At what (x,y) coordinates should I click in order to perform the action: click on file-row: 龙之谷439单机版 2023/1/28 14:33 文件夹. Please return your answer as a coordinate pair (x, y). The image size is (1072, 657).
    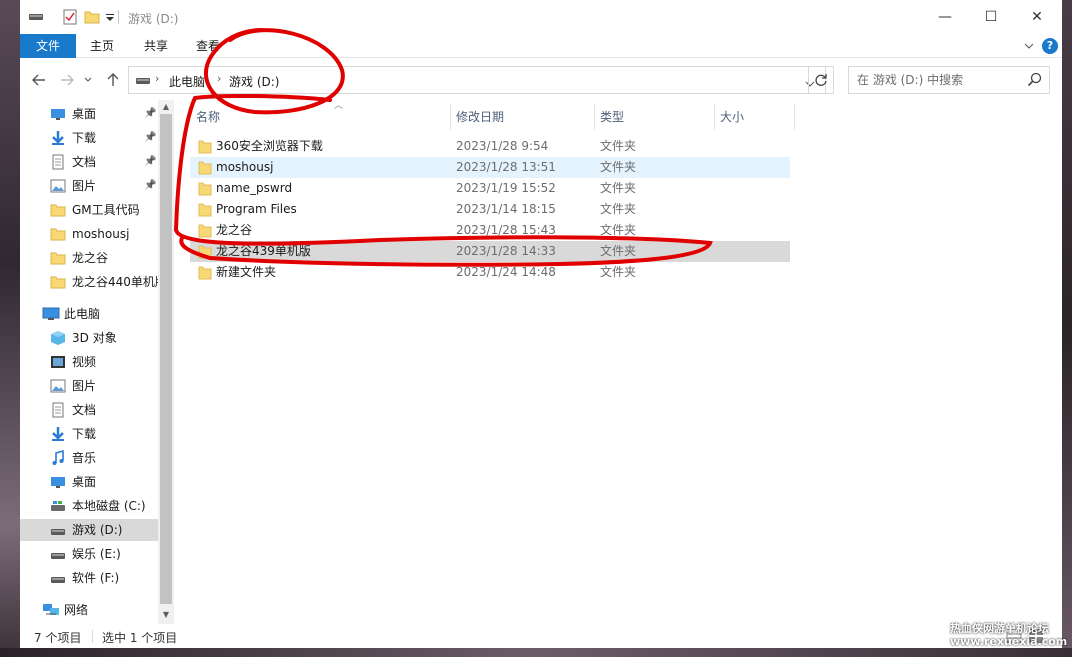
    Looking at the image, I should click on (490, 251).